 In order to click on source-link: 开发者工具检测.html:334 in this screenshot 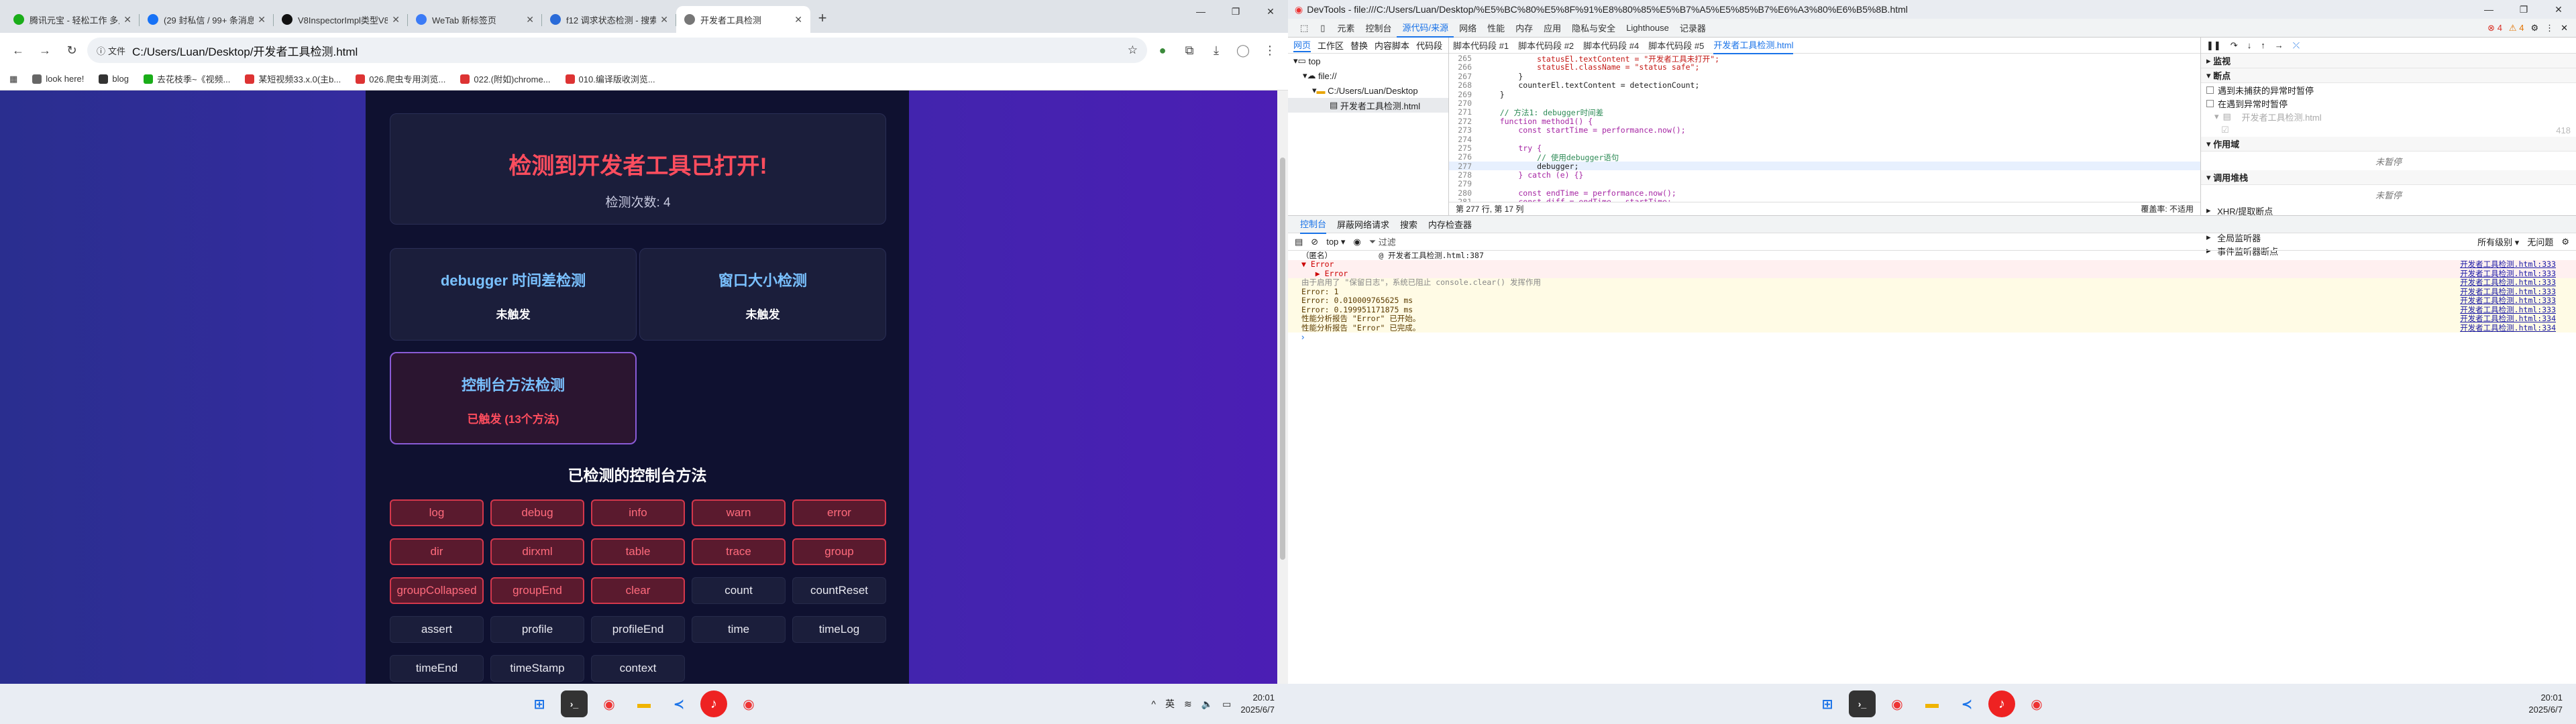, I will do `click(2508, 327)`.